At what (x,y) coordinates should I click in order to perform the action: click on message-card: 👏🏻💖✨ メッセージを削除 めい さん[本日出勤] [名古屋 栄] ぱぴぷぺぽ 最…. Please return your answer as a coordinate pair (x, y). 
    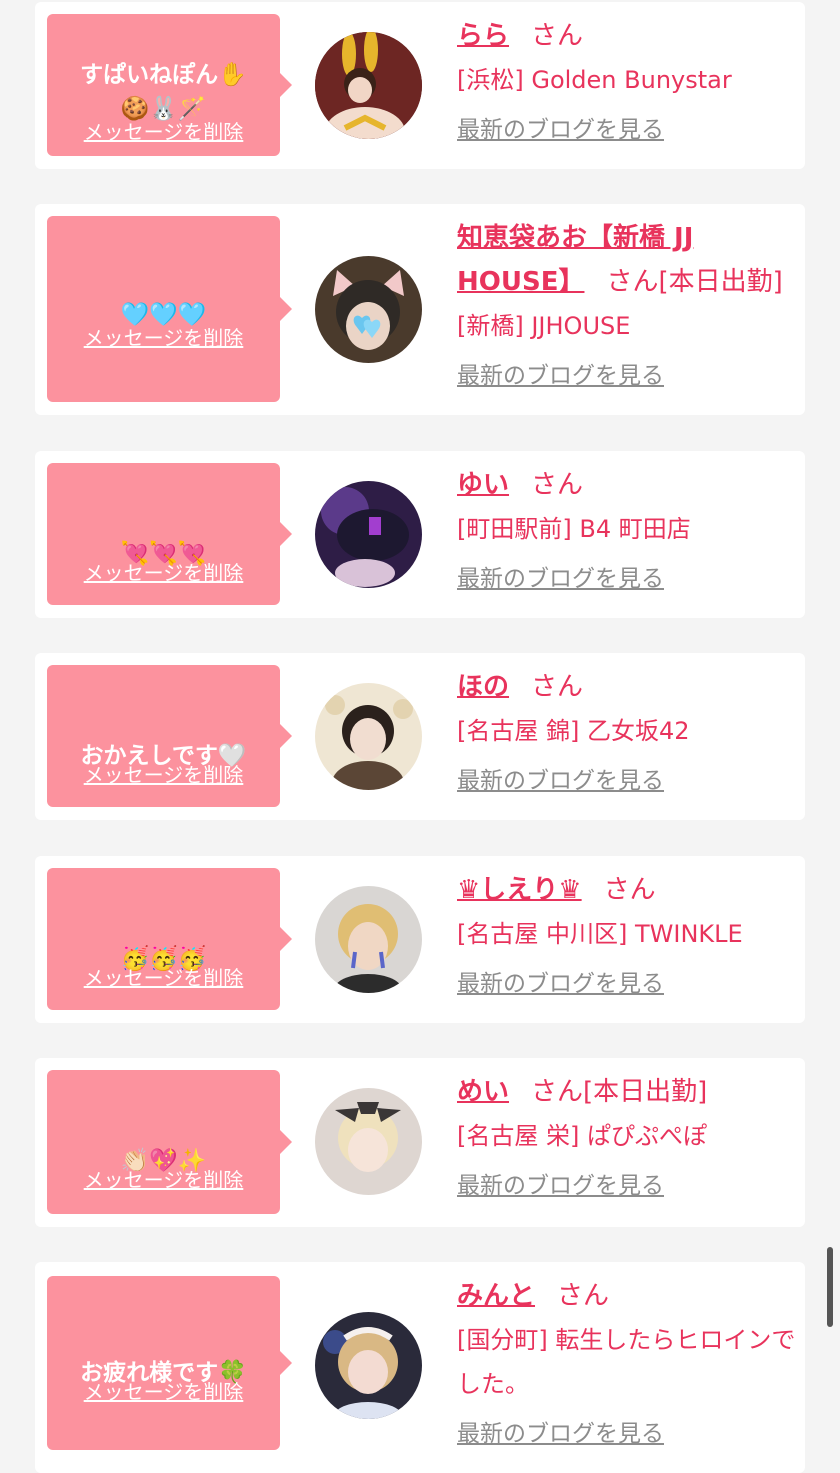
    Looking at the image, I should click on (420, 1142).